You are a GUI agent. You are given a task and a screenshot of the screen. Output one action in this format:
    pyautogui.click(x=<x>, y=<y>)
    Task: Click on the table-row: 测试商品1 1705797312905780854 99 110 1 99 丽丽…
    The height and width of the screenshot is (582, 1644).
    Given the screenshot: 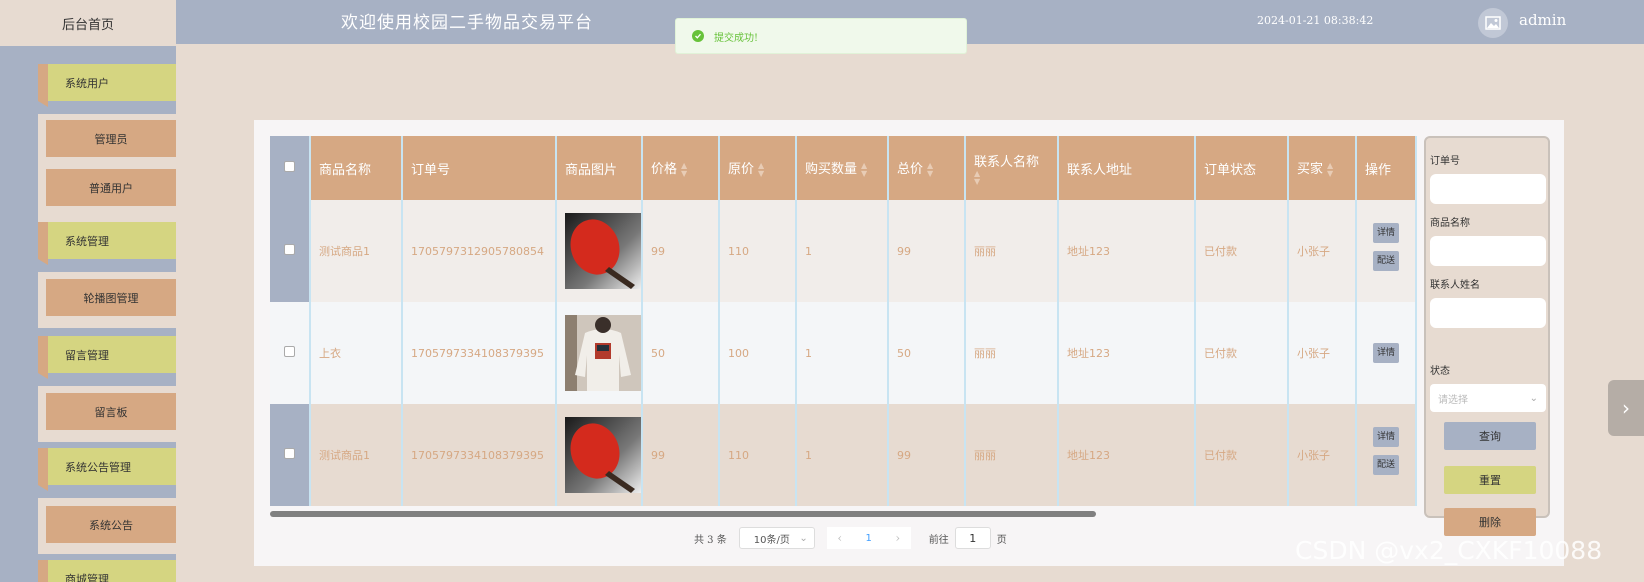 What is the action you would take?
    pyautogui.click(x=843, y=251)
    